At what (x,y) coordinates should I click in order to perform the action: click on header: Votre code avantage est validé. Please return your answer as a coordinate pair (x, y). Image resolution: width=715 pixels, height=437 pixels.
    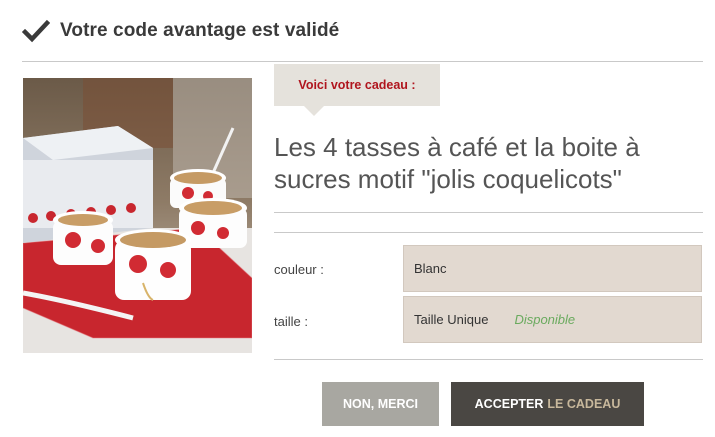
    Looking at the image, I should click on (180, 31).